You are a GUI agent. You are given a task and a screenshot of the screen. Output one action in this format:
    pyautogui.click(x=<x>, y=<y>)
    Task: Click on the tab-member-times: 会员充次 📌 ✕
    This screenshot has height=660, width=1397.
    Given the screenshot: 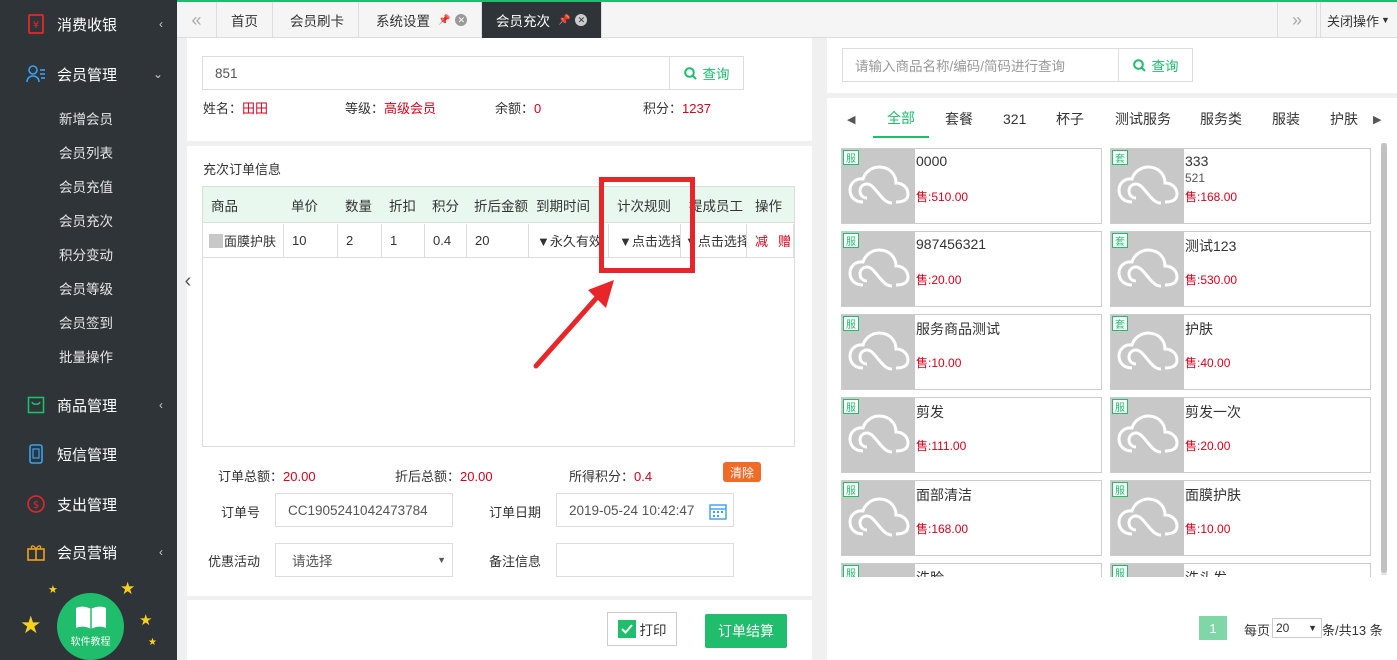 What is the action you would take?
    pyautogui.click(x=542, y=20)
    